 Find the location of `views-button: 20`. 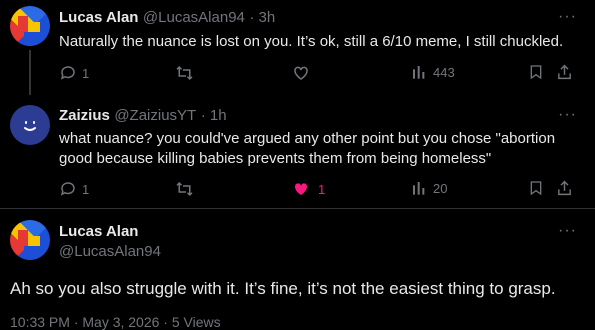

views-button: 20 is located at coordinates (429, 188).